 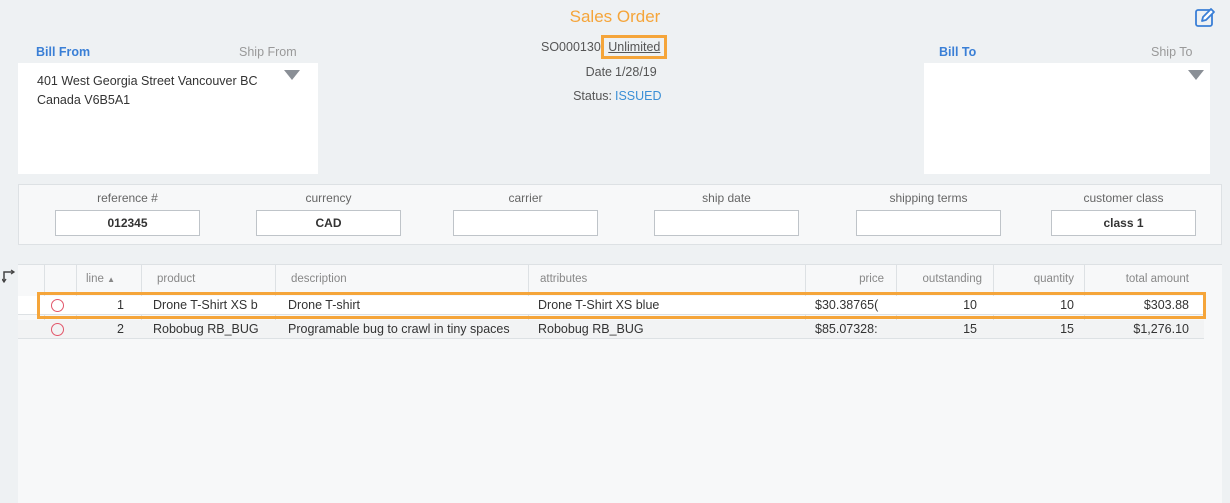 What do you see at coordinates (205, 305) in the screenshot?
I see `cell-product: Drone T-Shirt XS b` at bounding box center [205, 305].